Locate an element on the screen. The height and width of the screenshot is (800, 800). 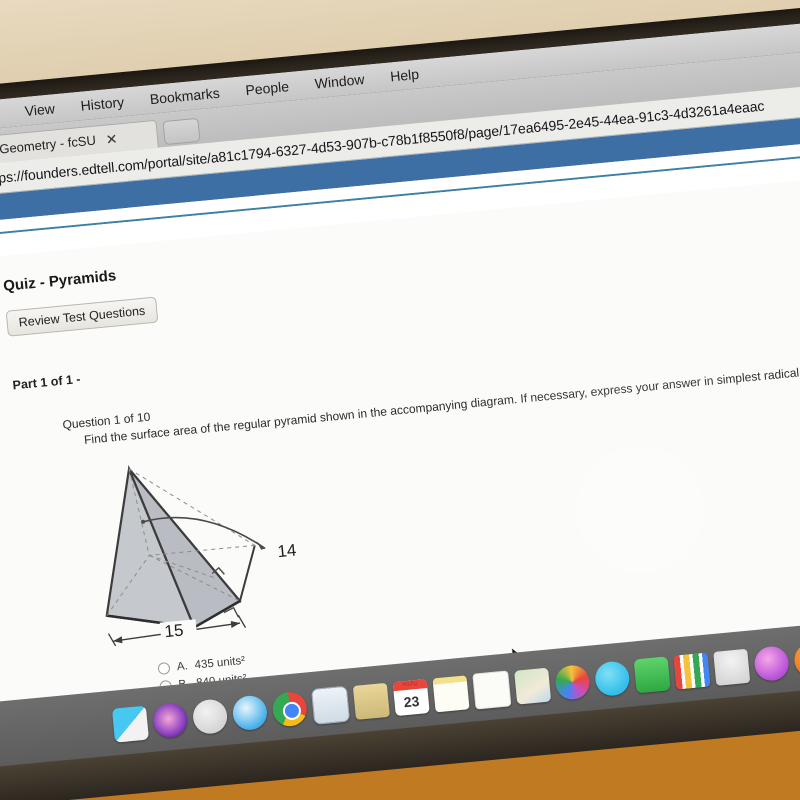
review-test-questions-button: Review Test Questions is located at coordinates (82, 316).